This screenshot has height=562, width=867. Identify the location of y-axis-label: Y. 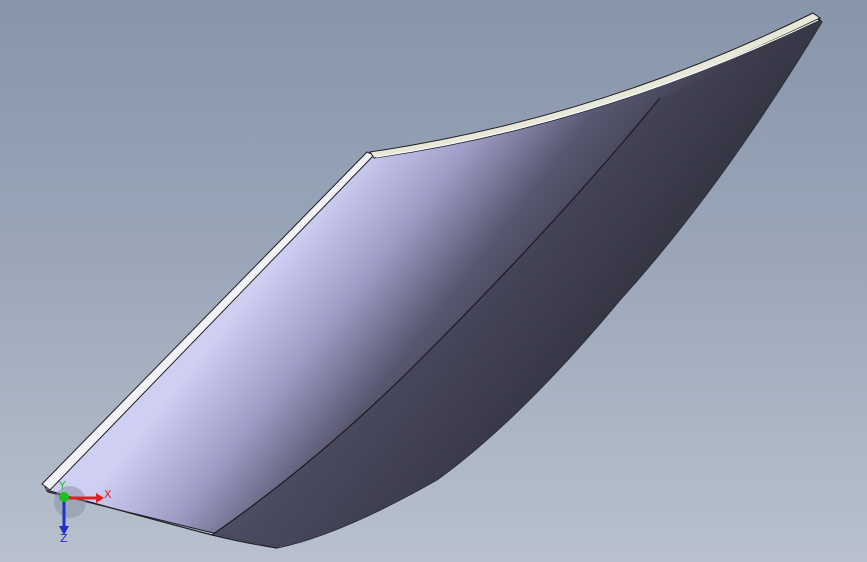
(62, 486).